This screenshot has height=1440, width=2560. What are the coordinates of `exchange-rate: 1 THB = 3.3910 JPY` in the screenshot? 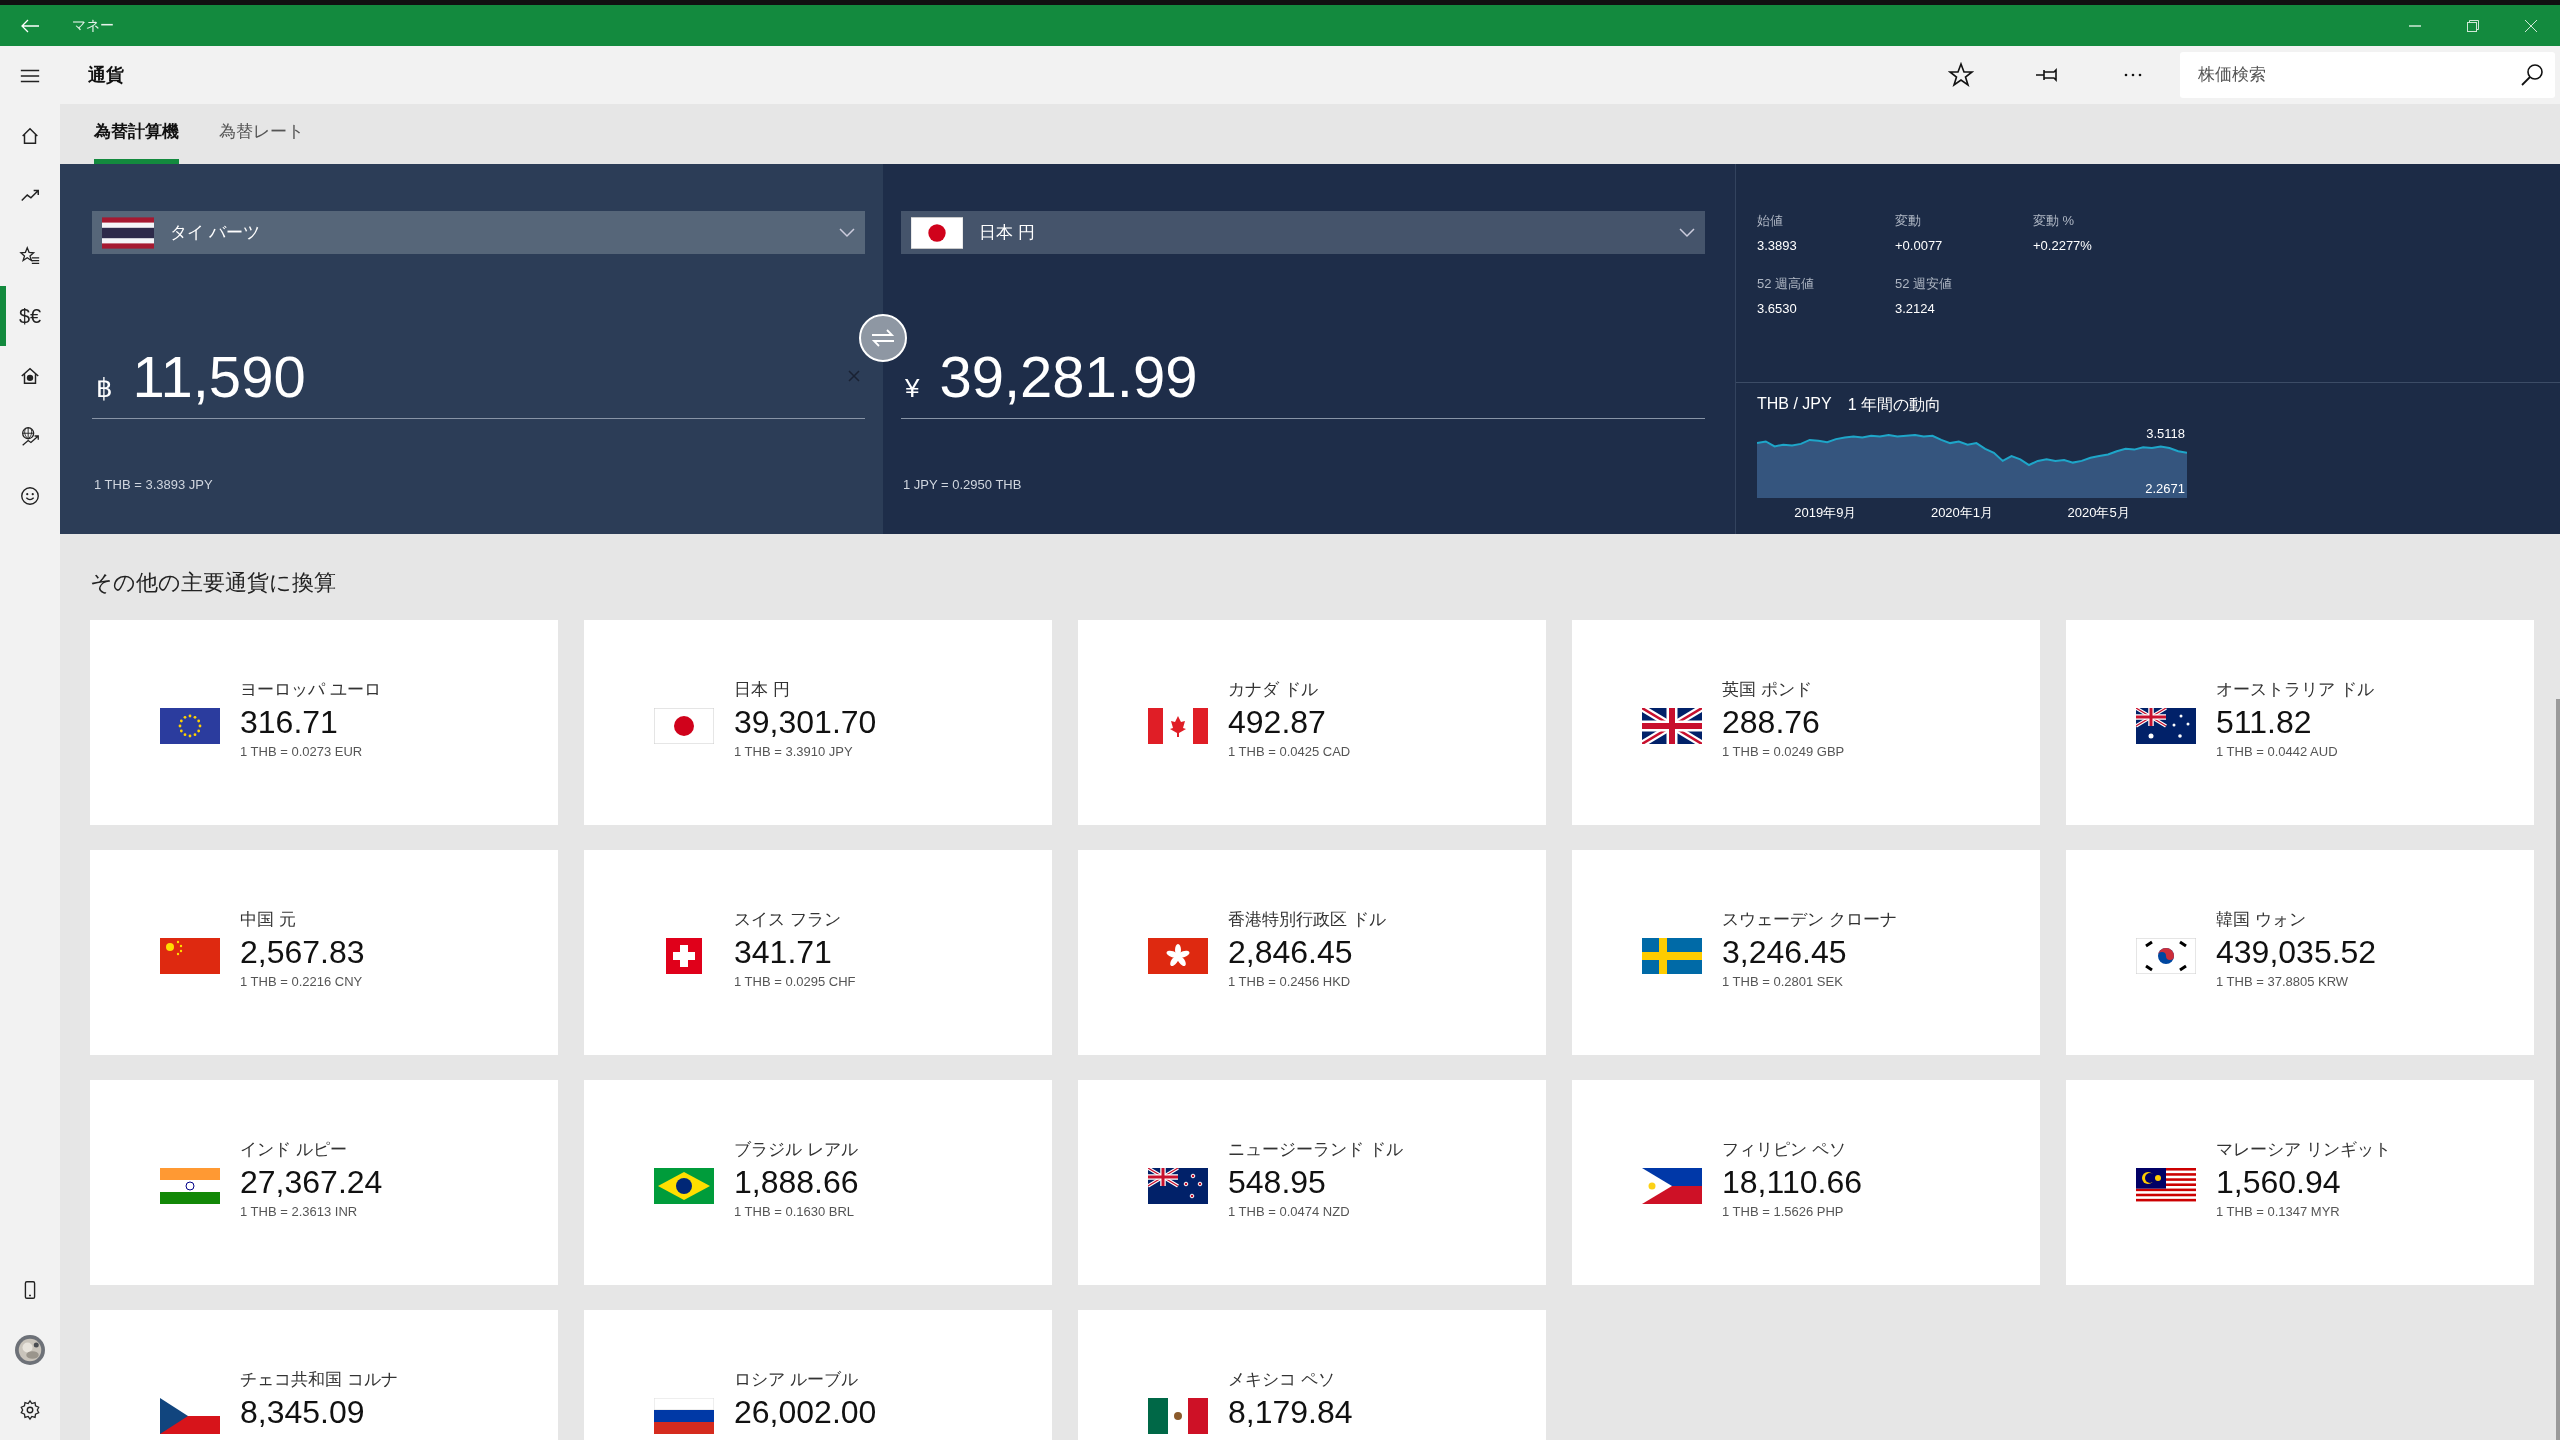 It's located at (794, 752).